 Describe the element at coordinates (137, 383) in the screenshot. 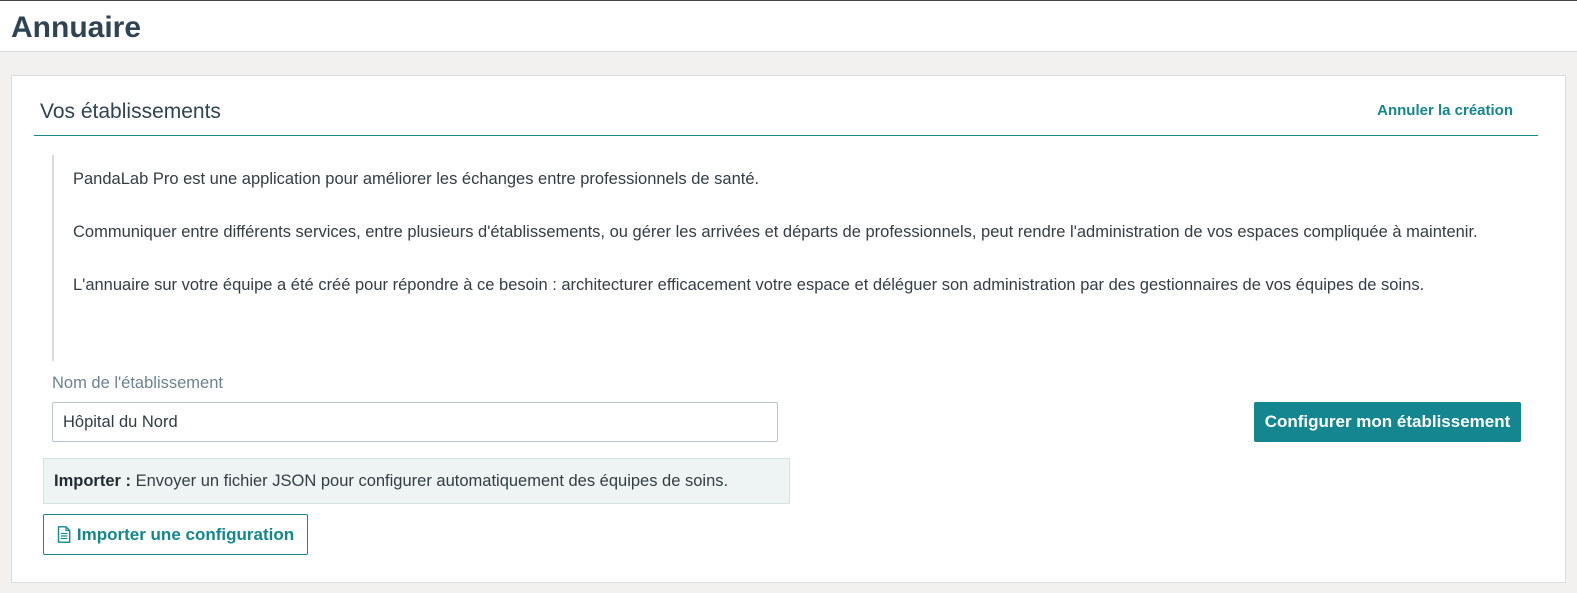

I see `establishment-name-label: Nom de l'établissement` at that location.